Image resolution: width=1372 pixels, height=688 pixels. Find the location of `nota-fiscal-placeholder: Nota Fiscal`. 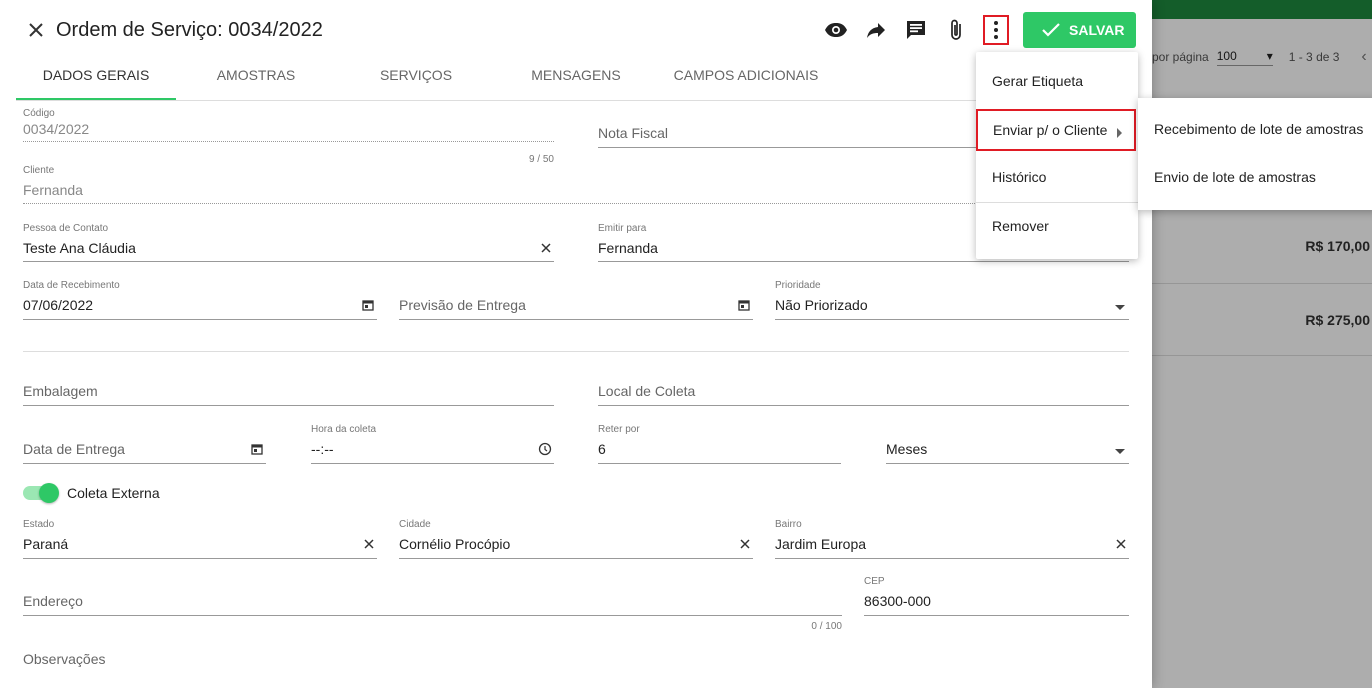

nota-fiscal-placeholder: Nota Fiscal is located at coordinates (633, 133).